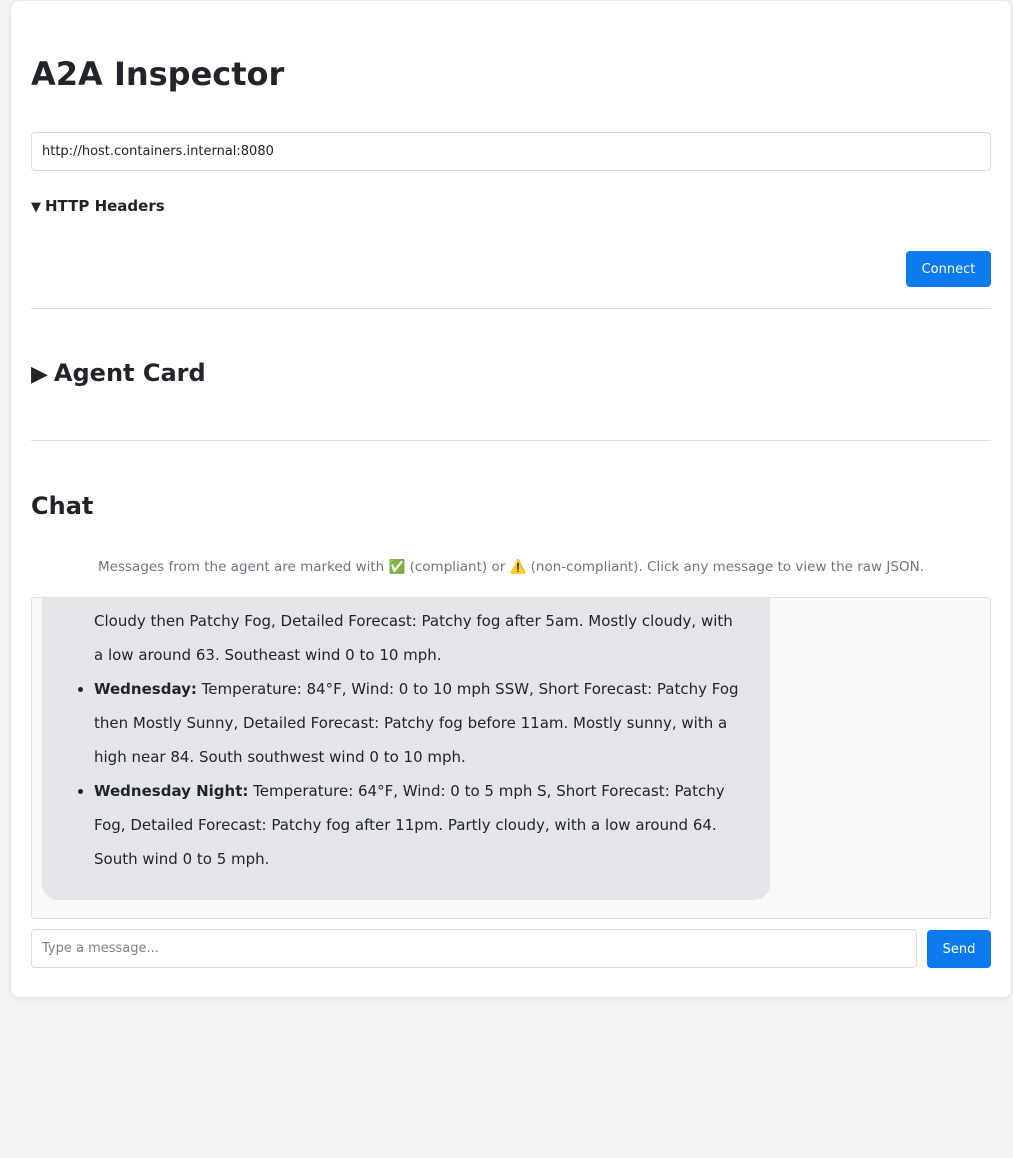 The height and width of the screenshot is (1158, 1013). Describe the element at coordinates (474, 948) in the screenshot. I see `message-input` at that location.